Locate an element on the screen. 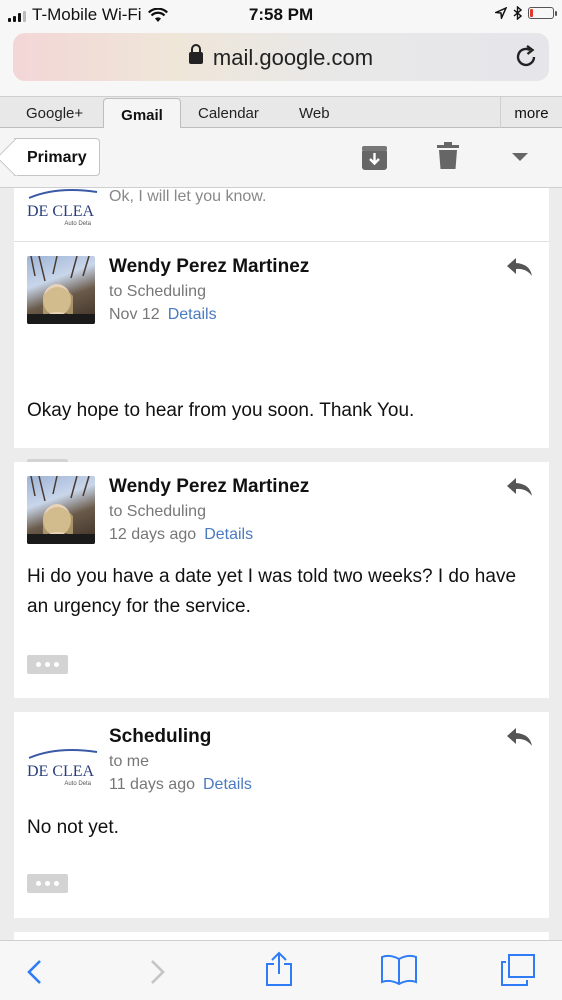 The width and height of the screenshot is (562, 1000). lock-icon is located at coordinates (195, 54).